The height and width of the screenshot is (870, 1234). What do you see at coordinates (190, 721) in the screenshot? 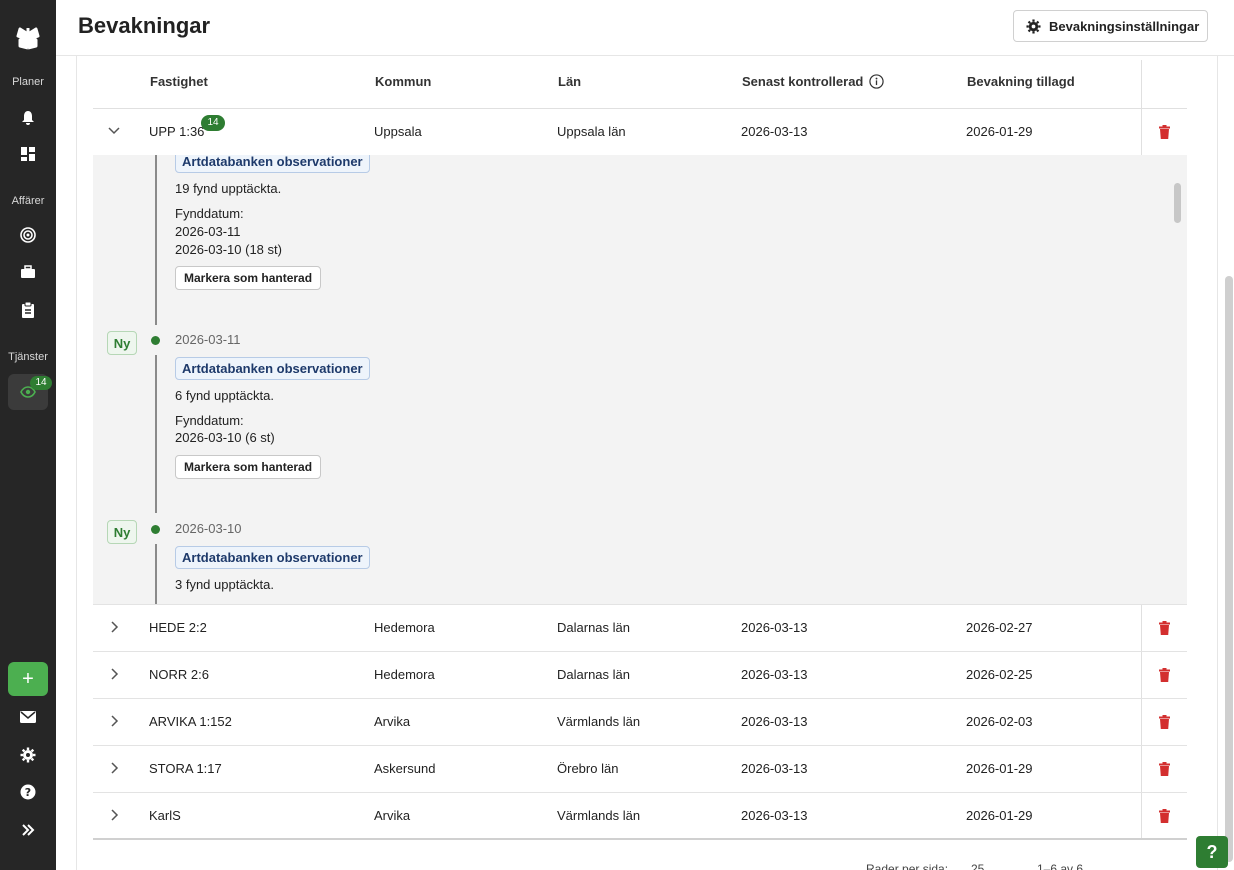
I see `cell-fastighet: ARVIKA 1:152` at bounding box center [190, 721].